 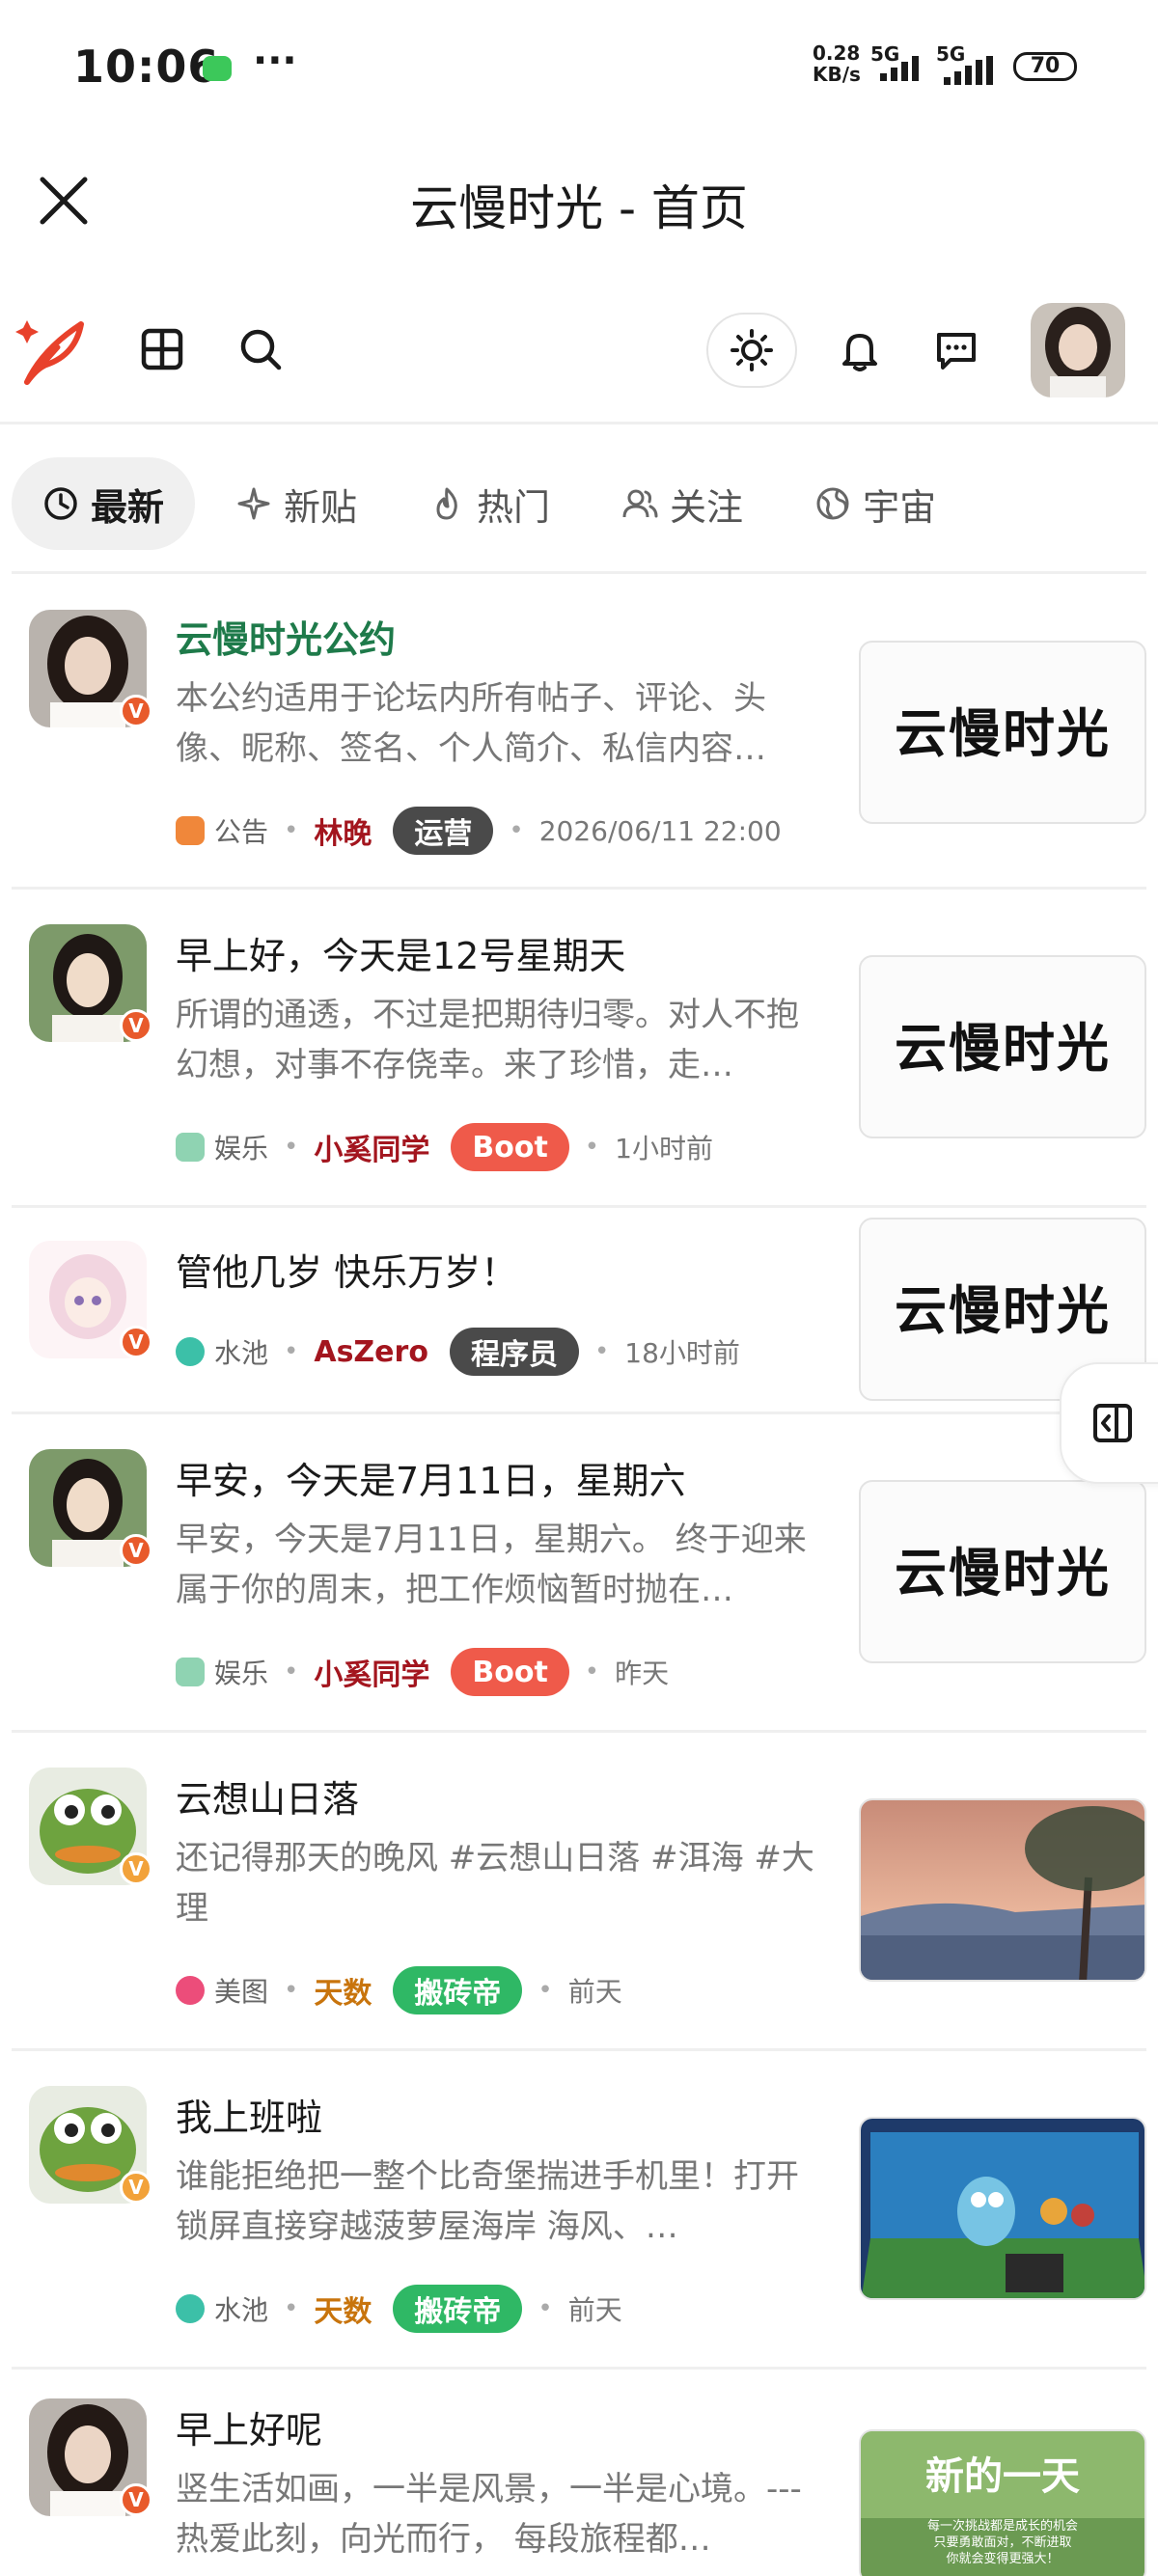 I want to click on grid-icon, so click(x=162, y=349).